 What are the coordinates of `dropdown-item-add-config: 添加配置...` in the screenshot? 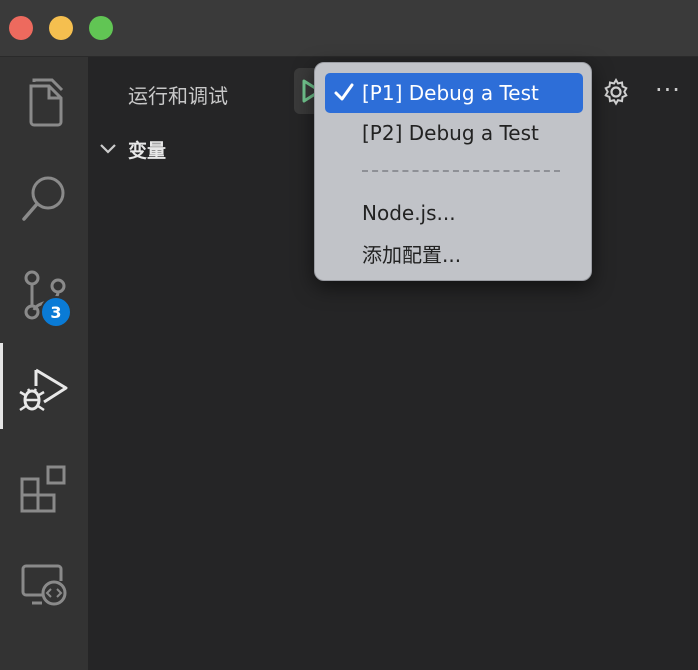 It's located at (454, 253).